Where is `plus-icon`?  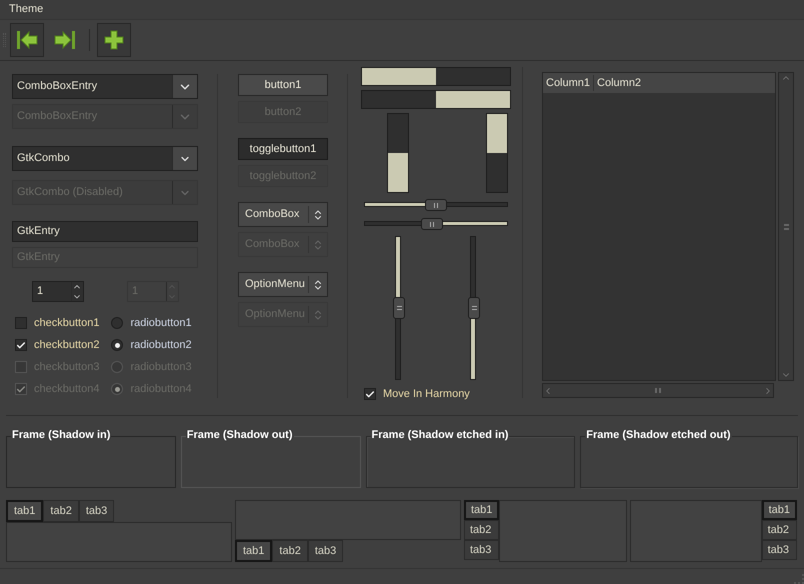 plus-icon is located at coordinates (114, 40).